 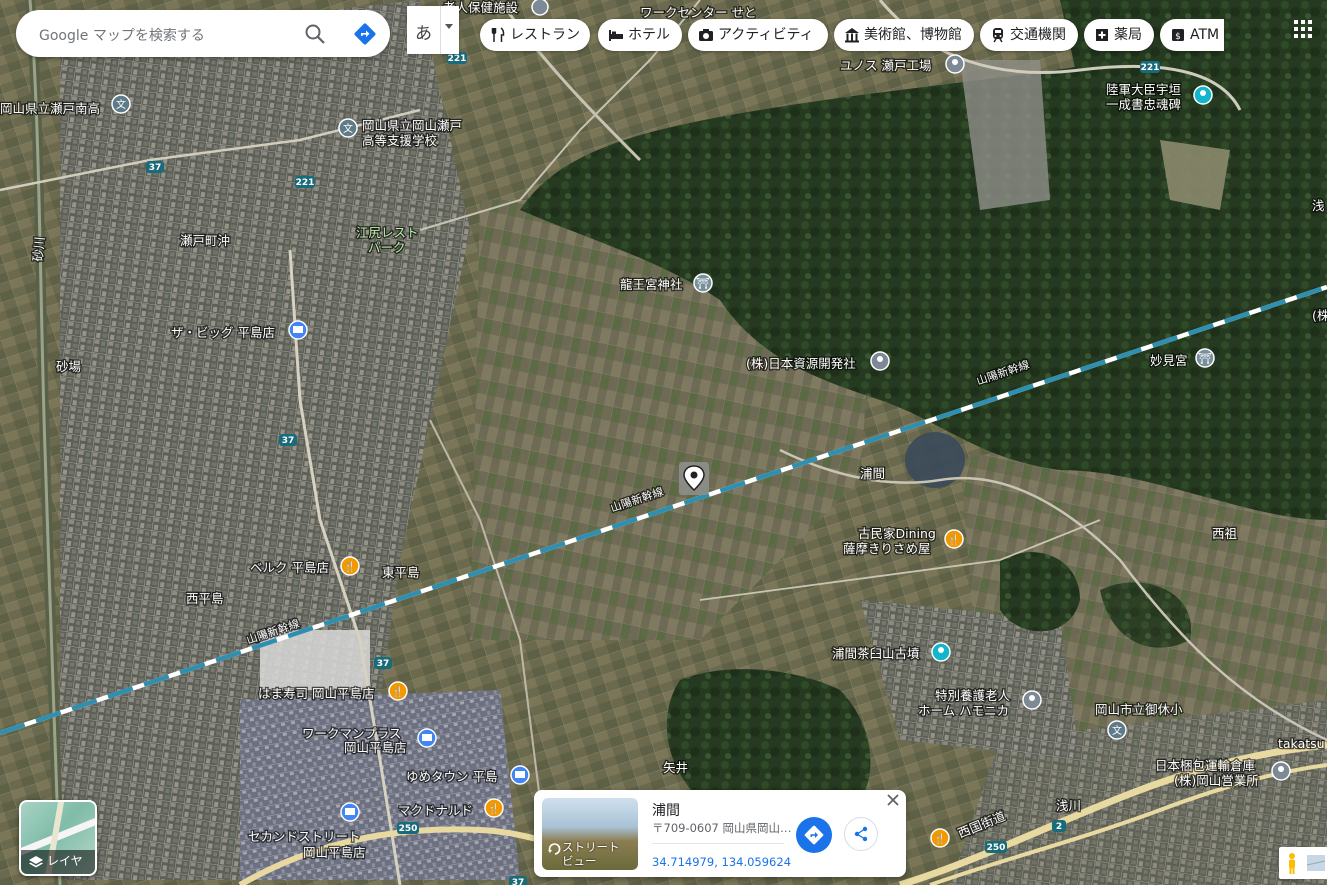 I want to click on place-label: 西祖, so click(x=1225, y=533).